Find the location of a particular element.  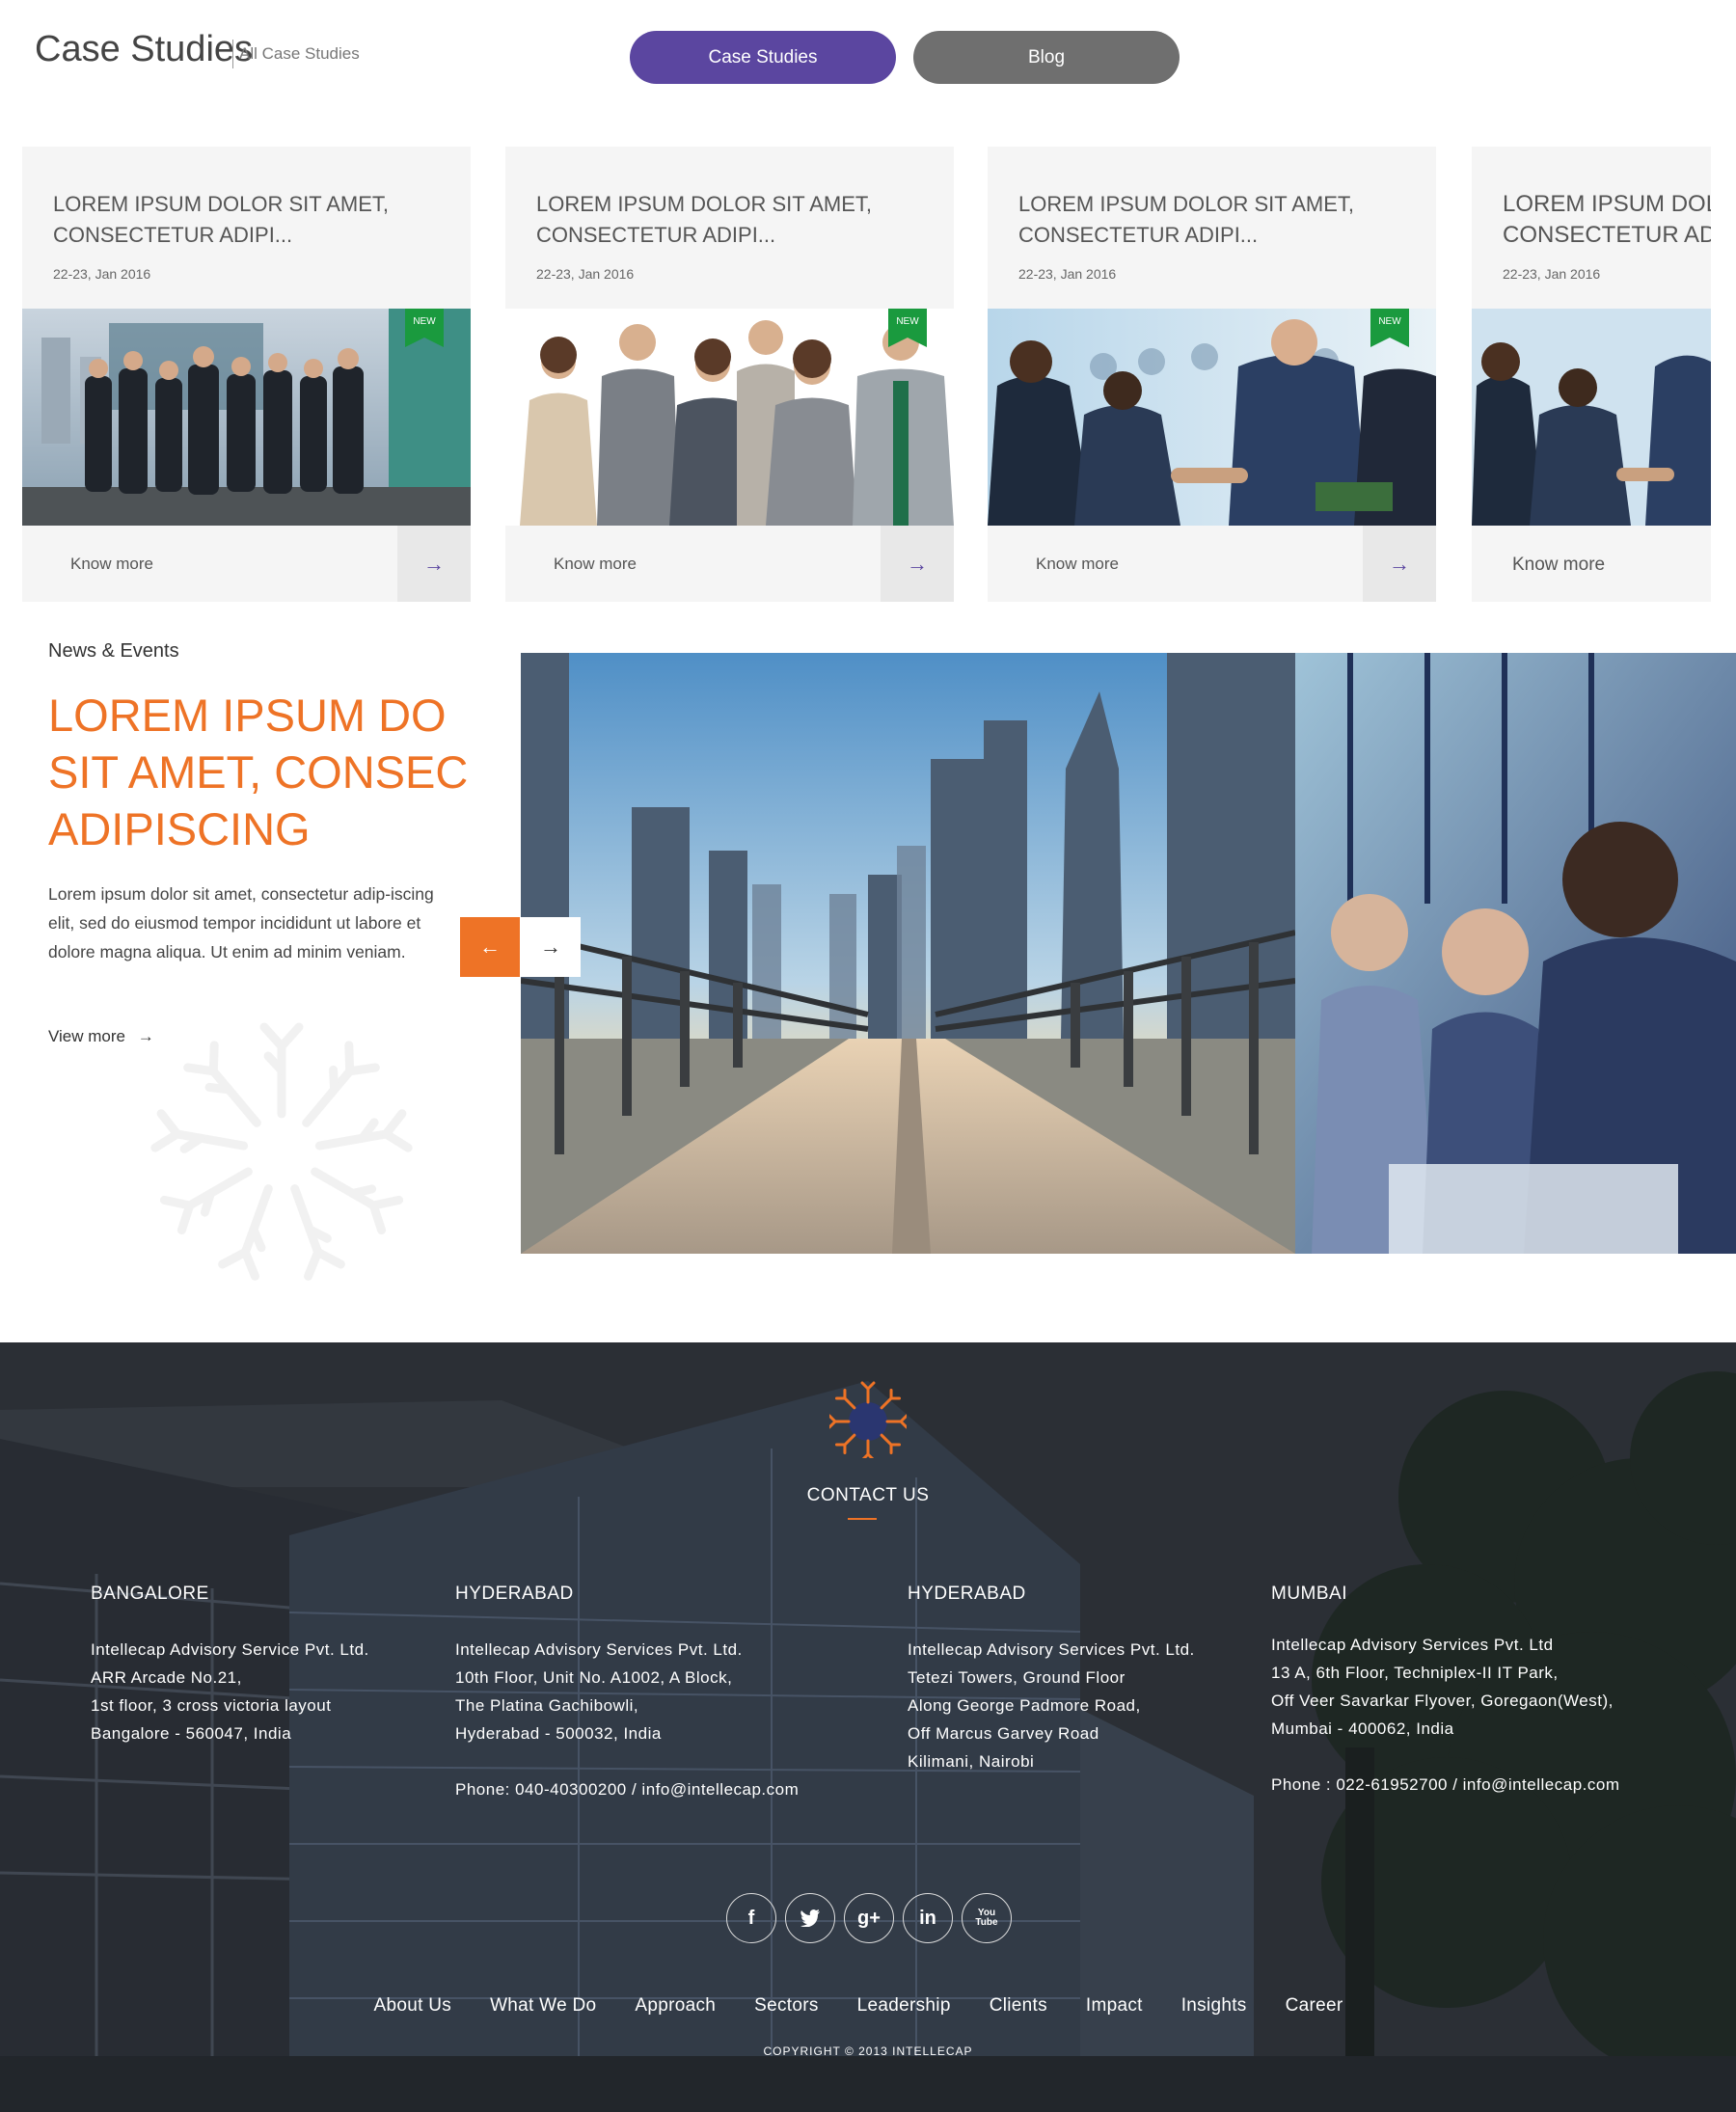

linkedin-icon: in is located at coordinates (928, 1918).